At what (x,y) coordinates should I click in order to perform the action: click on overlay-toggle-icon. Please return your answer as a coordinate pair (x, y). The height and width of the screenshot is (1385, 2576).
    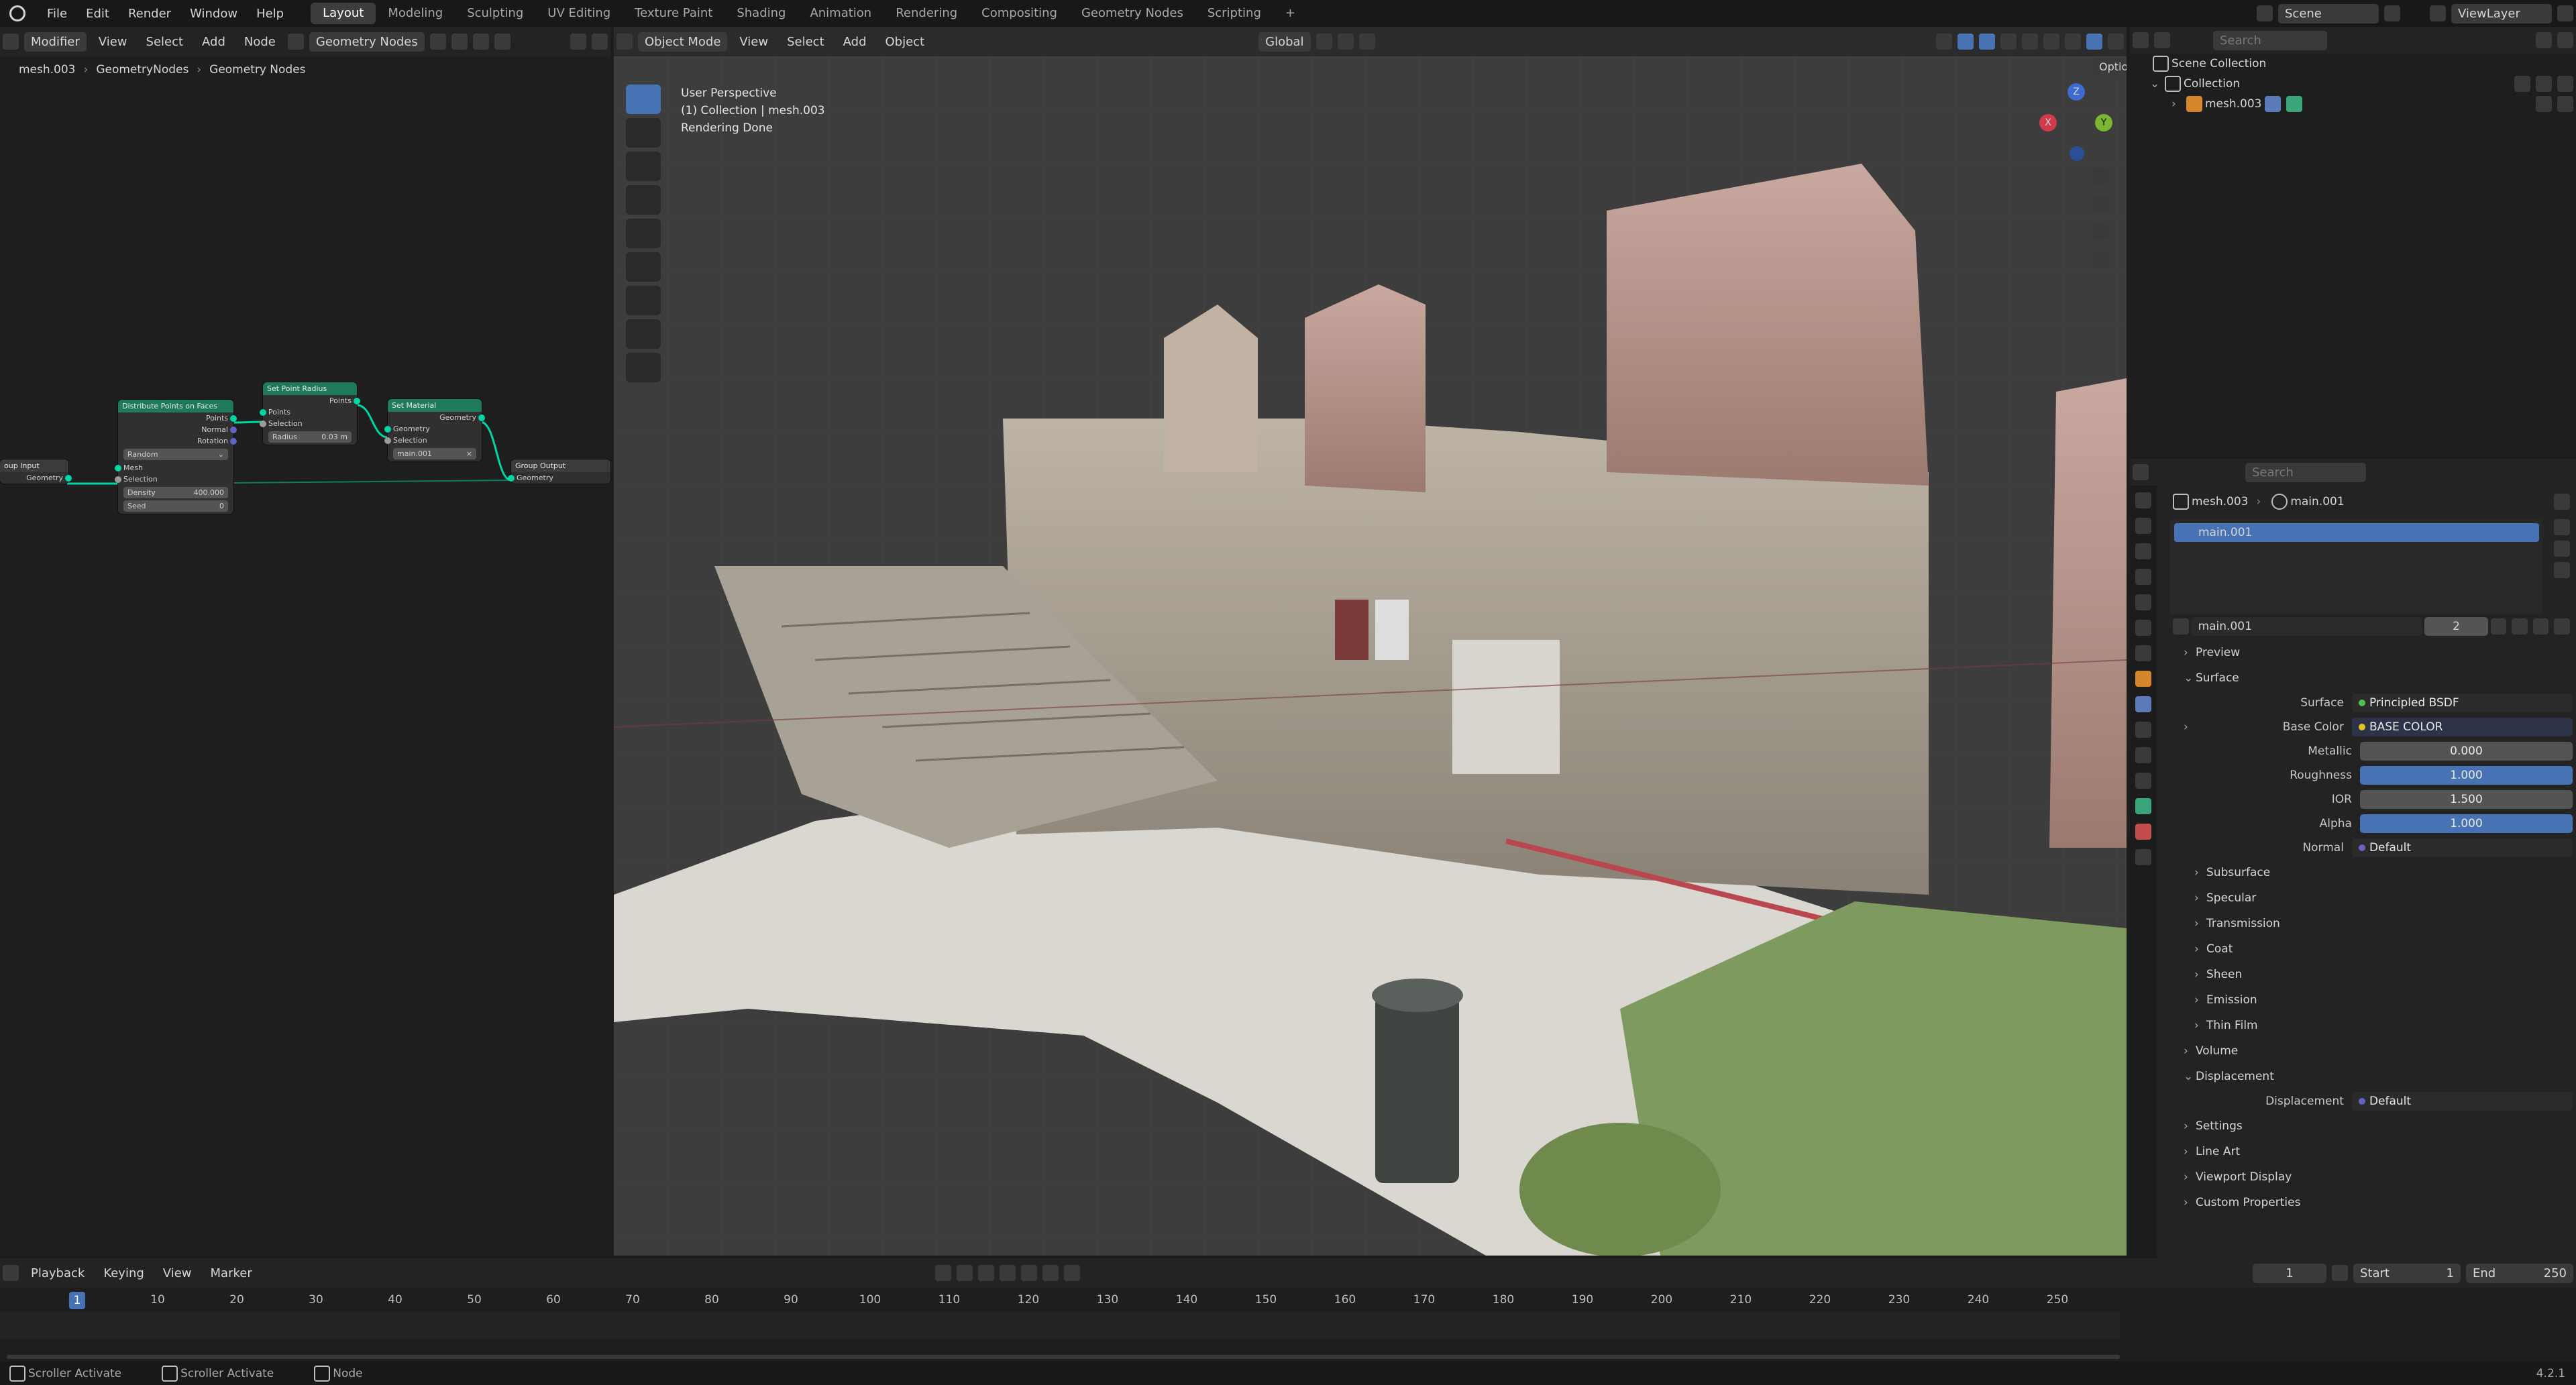
    Looking at the image, I should click on (1987, 42).